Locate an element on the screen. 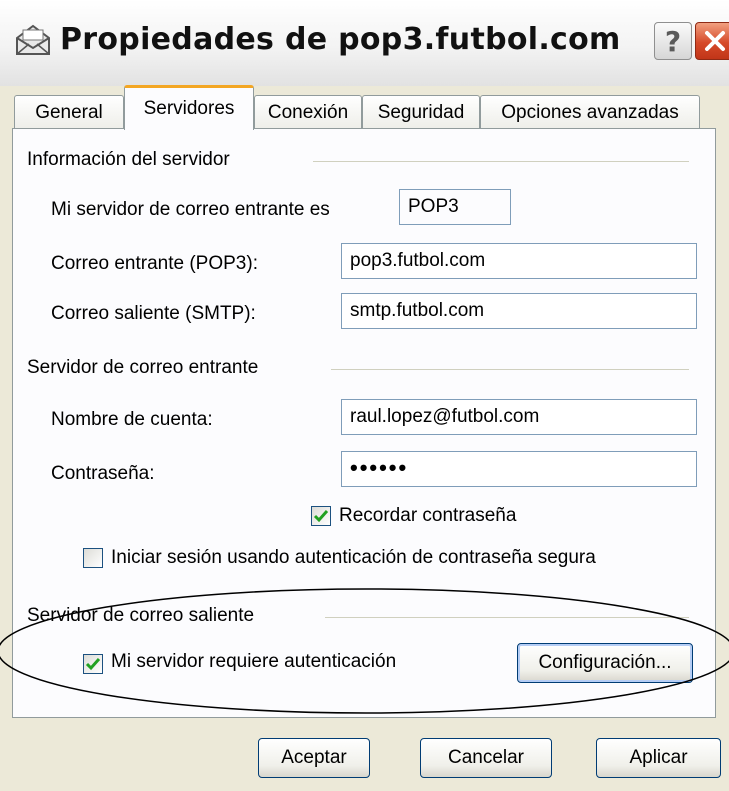 The height and width of the screenshot is (791, 729). tab-label: Conexión is located at coordinates (308, 112).